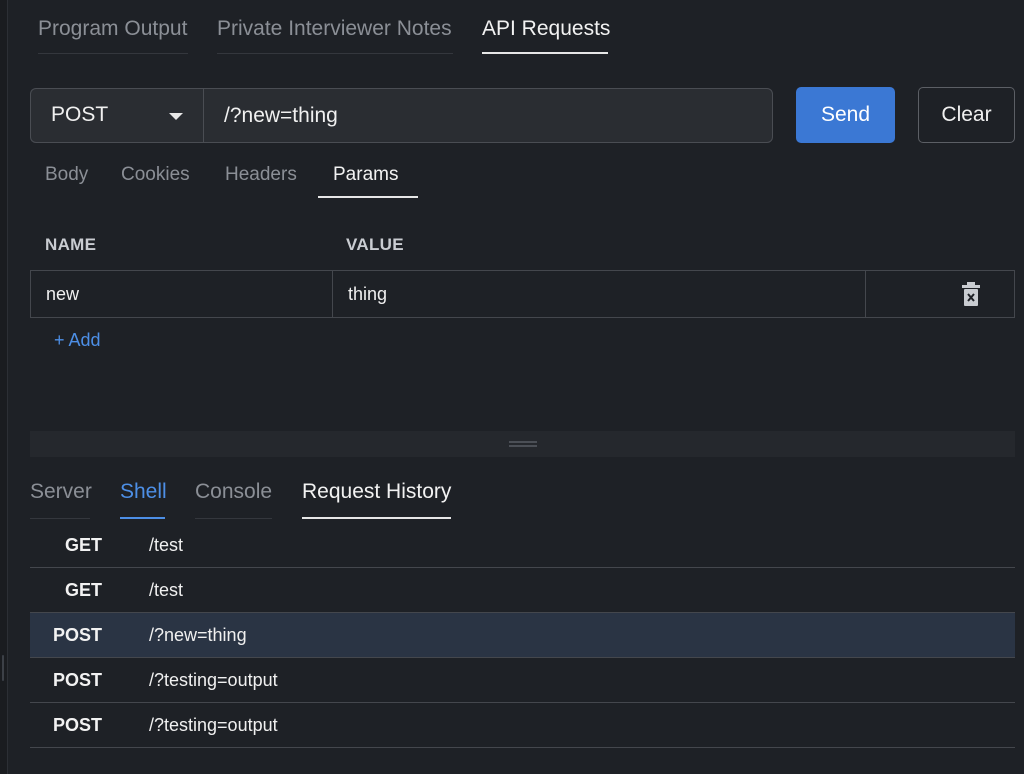 This screenshot has width=1024, height=774. I want to click on tab-headers: Headers, so click(261, 181).